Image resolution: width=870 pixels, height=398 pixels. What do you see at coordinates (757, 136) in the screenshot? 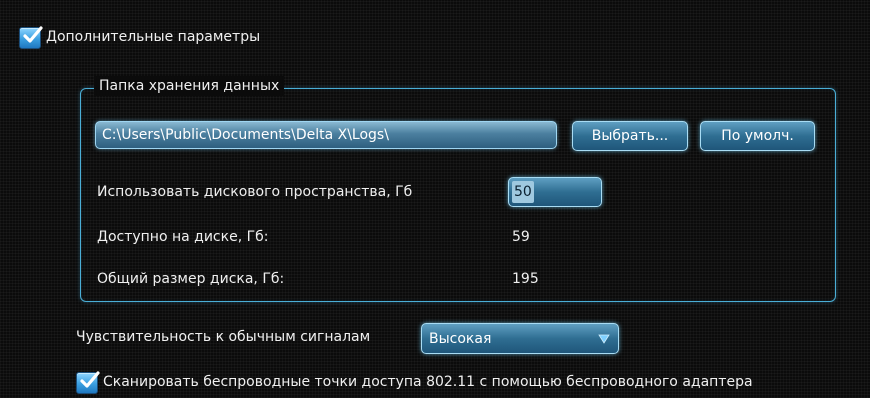
I see `default-button: По умолч.` at bounding box center [757, 136].